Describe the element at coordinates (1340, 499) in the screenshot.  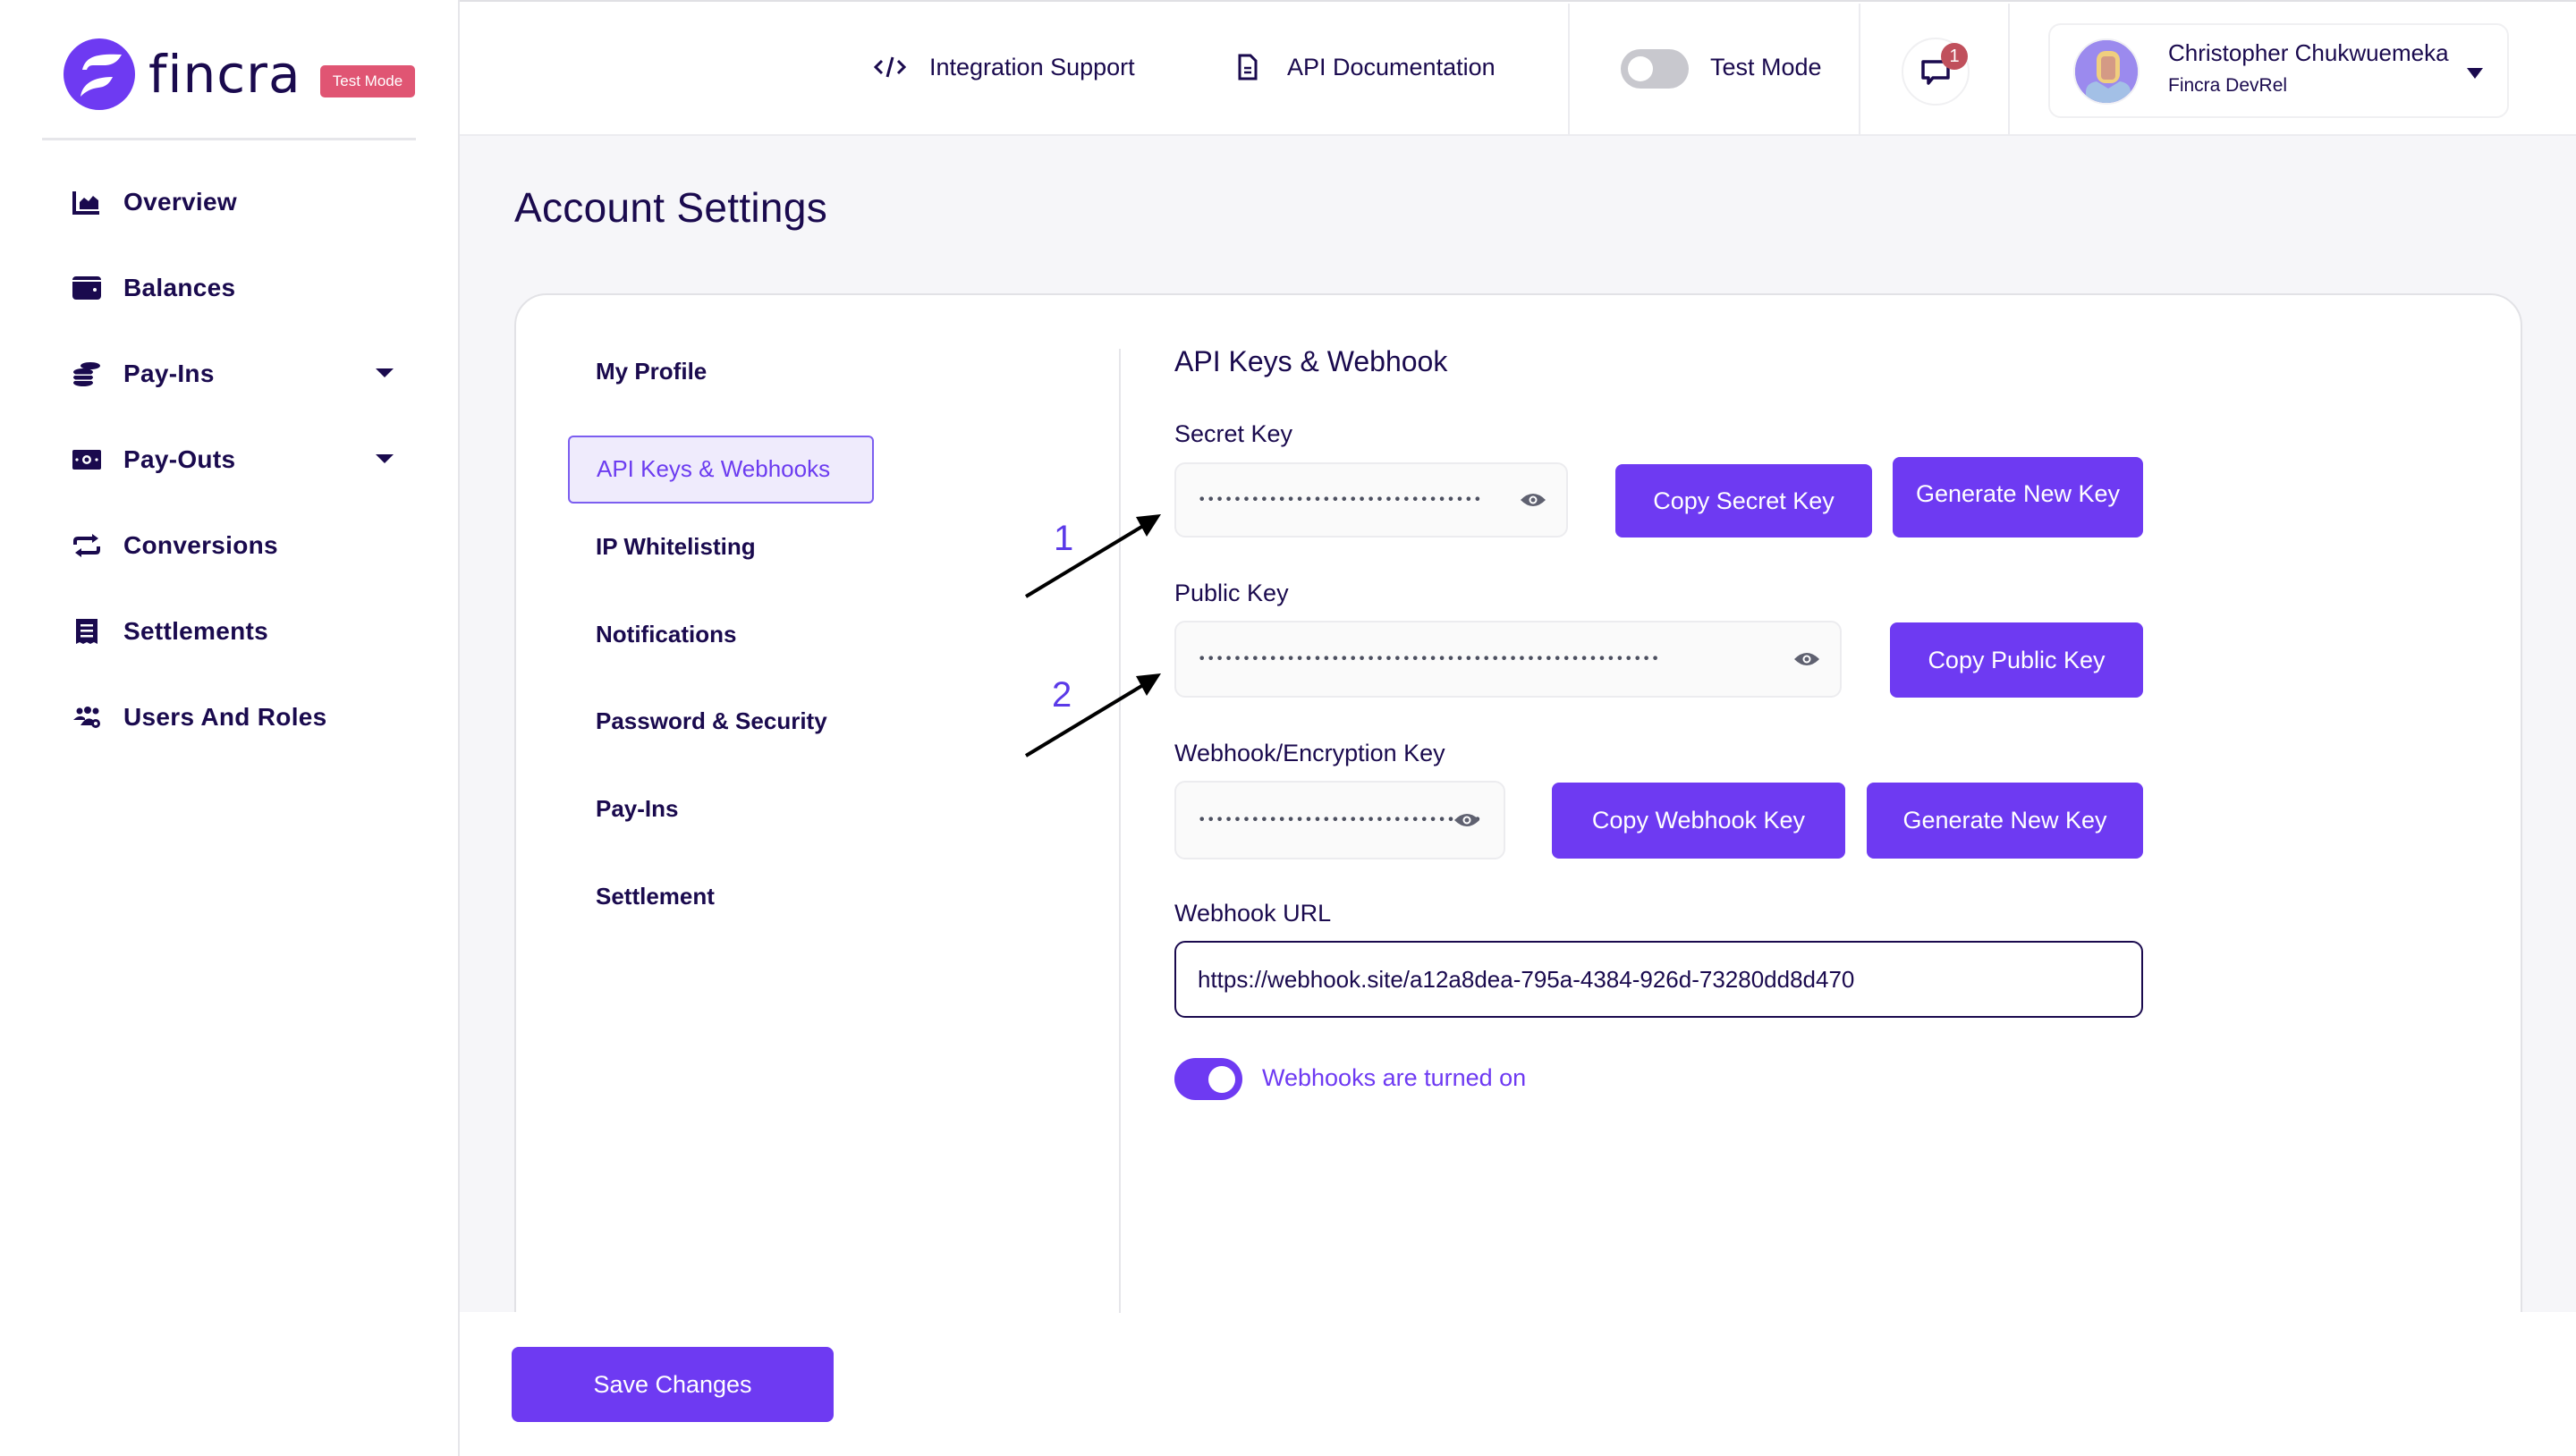
I see `secret-key-masked-value: ••••••••••••••••••••••••••••••••` at that location.